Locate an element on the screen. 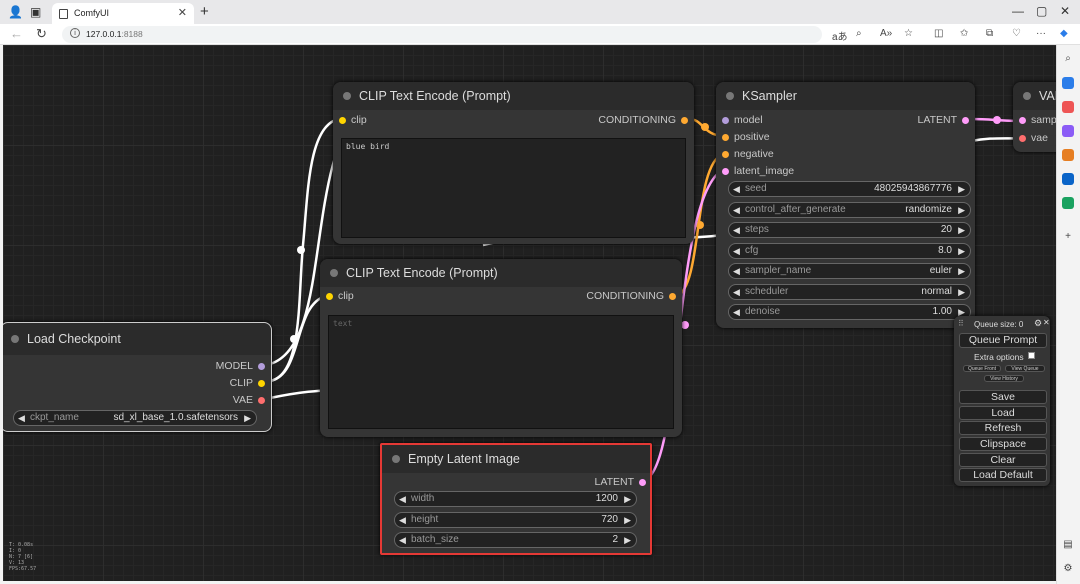 Image resolution: width=1080 pixels, height=584 pixels. favorites-icon: ✩ is located at coordinates (964, 33).